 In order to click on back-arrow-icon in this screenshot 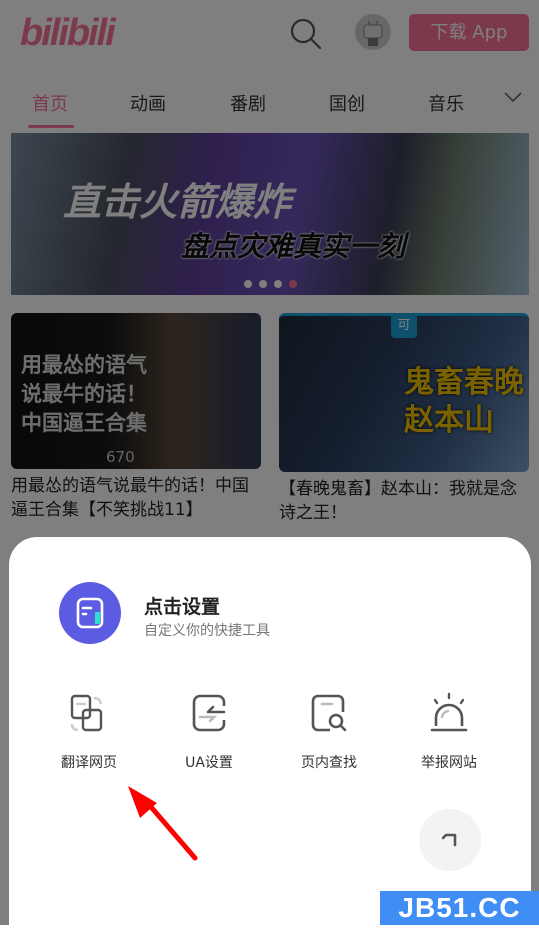, I will do `click(449, 840)`.